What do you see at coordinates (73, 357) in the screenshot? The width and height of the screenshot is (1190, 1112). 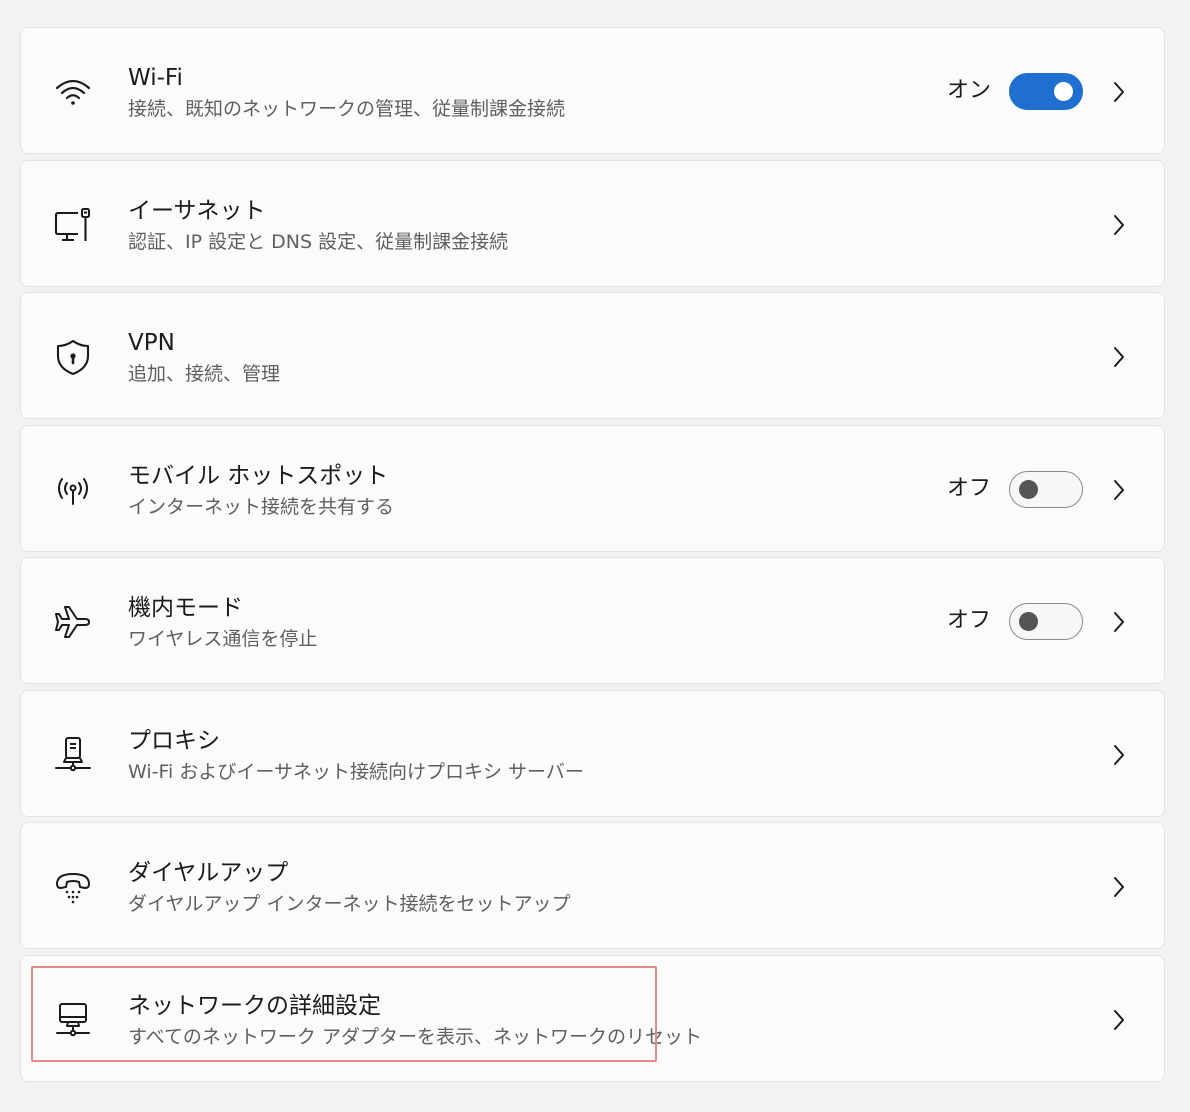 I see `shield-icon` at bounding box center [73, 357].